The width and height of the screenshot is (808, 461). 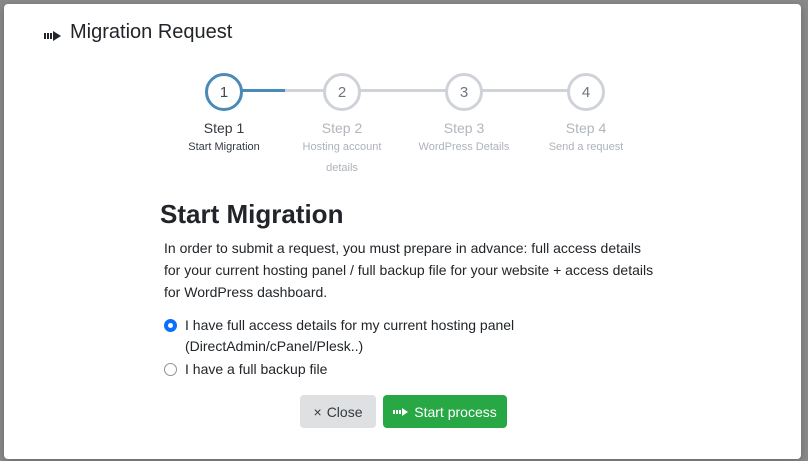 I want to click on step-2: 2 Step 2 Hosting account details, so click(x=342, y=126).